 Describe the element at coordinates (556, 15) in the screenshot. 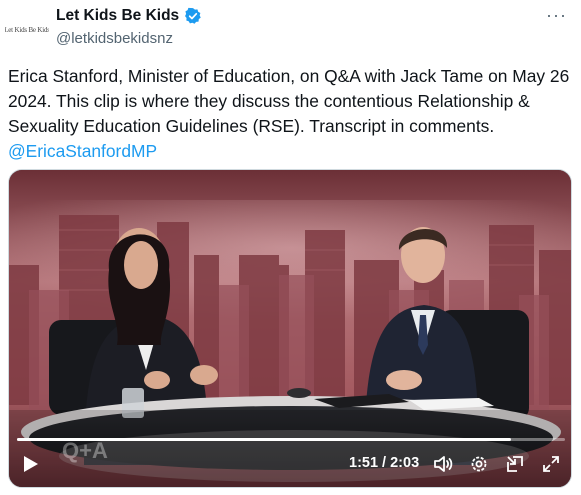

I see `more-options-icon: ···` at that location.